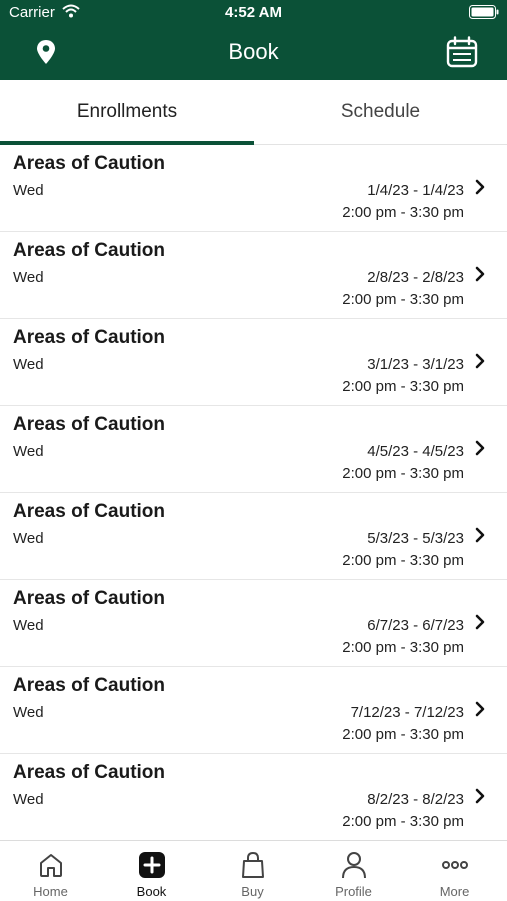 The height and width of the screenshot is (901, 507). I want to click on enrollment-dates: 4/5/23 - 4/5/23, so click(415, 451).